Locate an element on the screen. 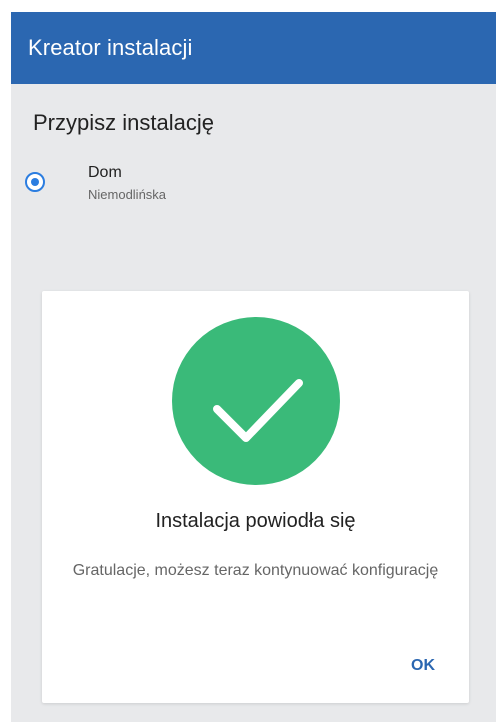 This screenshot has height=722, width=496. ok-button: OK is located at coordinates (423, 666).